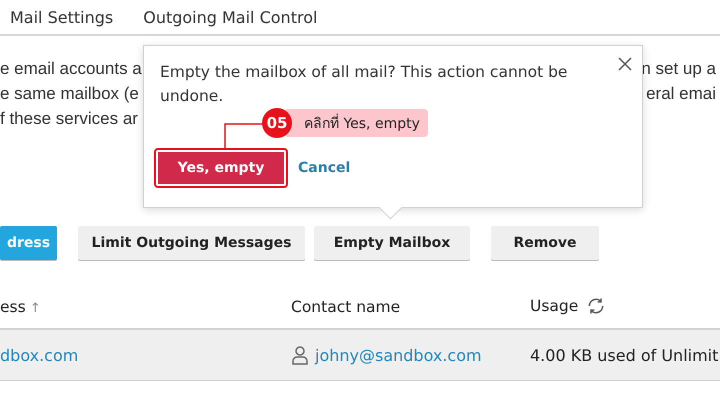  I want to click on refresh-icon, so click(596, 306).